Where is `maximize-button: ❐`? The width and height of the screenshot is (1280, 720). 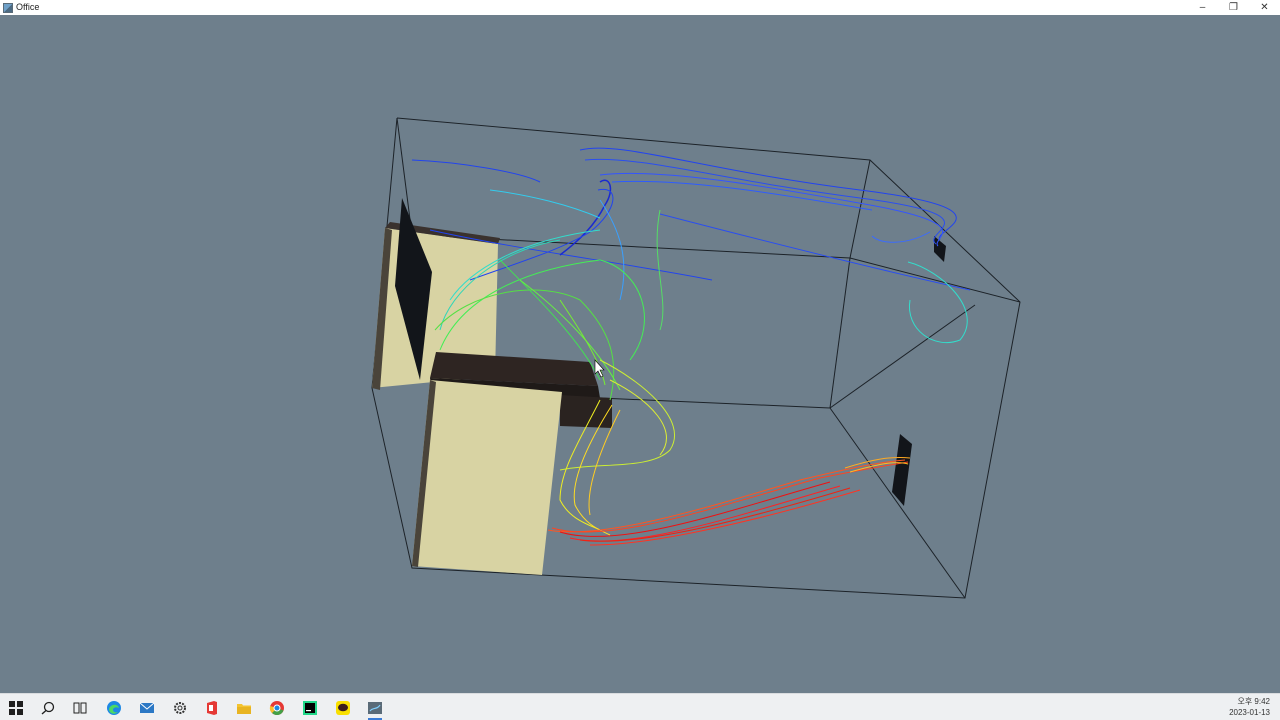 maximize-button: ❐ is located at coordinates (1233, 7).